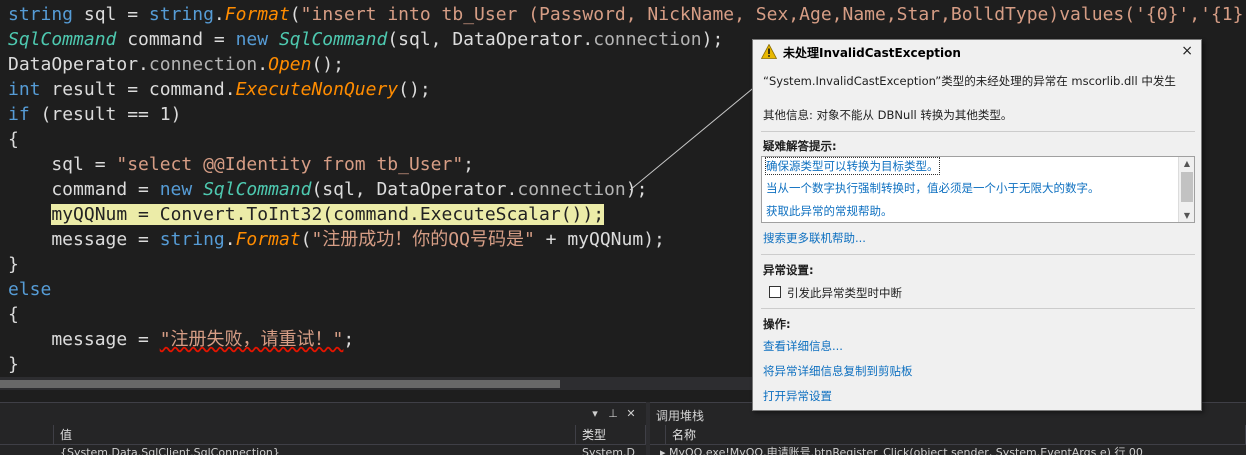 Image resolution: width=1246 pixels, height=455 pixels. I want to click on code-line: int result = command.ExecuteNonQuery();, so click(219, 89).